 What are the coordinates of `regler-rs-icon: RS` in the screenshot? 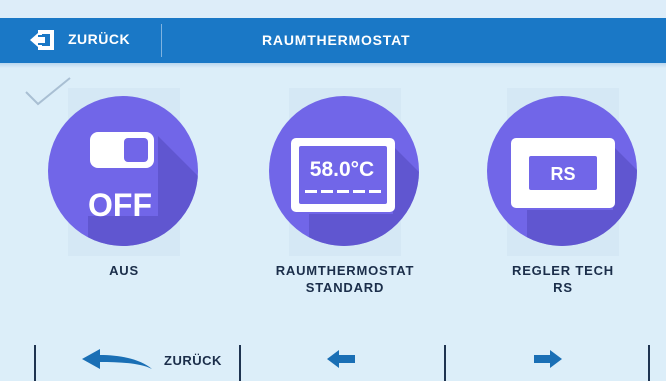 It's located at (562, 171).